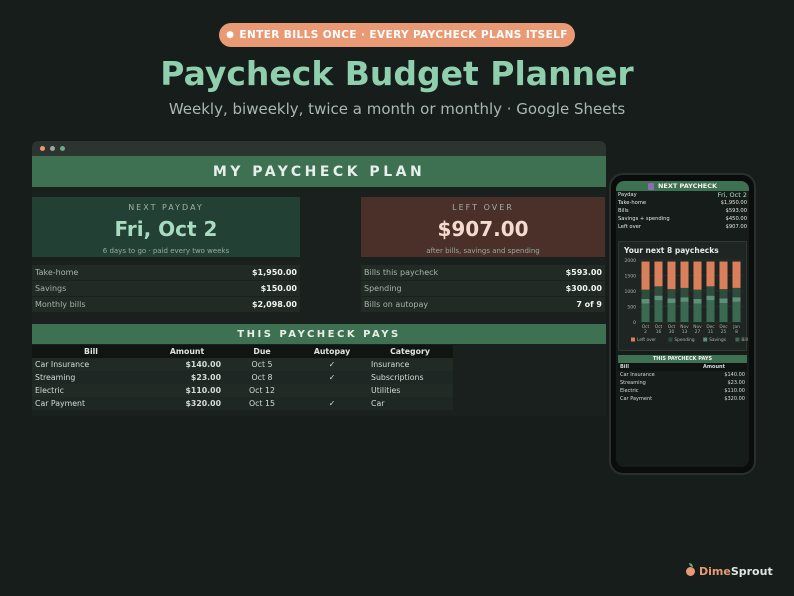 Image resolution: width=794 pixels, height=596 pixels. What do you see at coordinates (262, 364) in the screenshot?
I see `cell-due: Oct 5` at bounding box center [262, 364].